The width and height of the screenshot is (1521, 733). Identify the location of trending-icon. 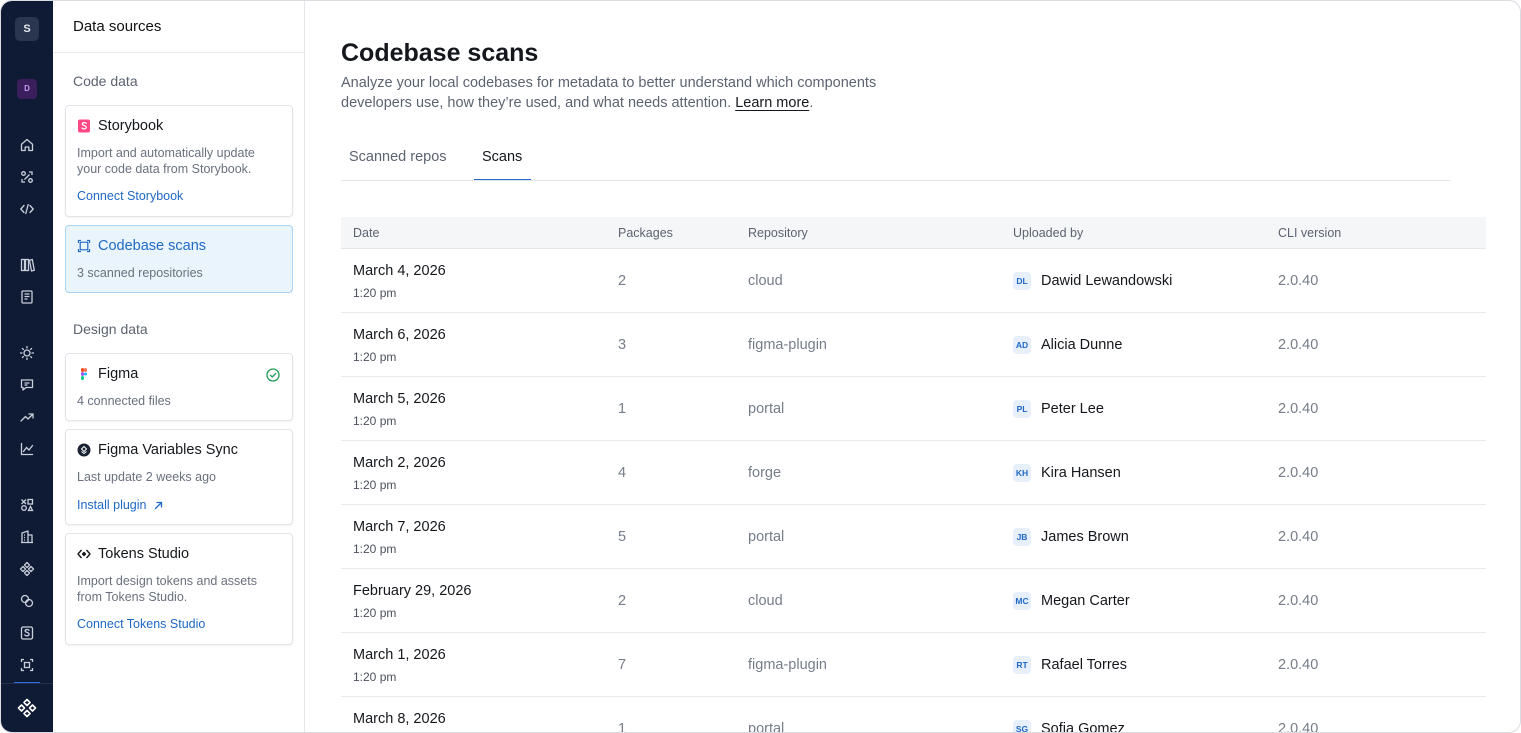
(27, 417).